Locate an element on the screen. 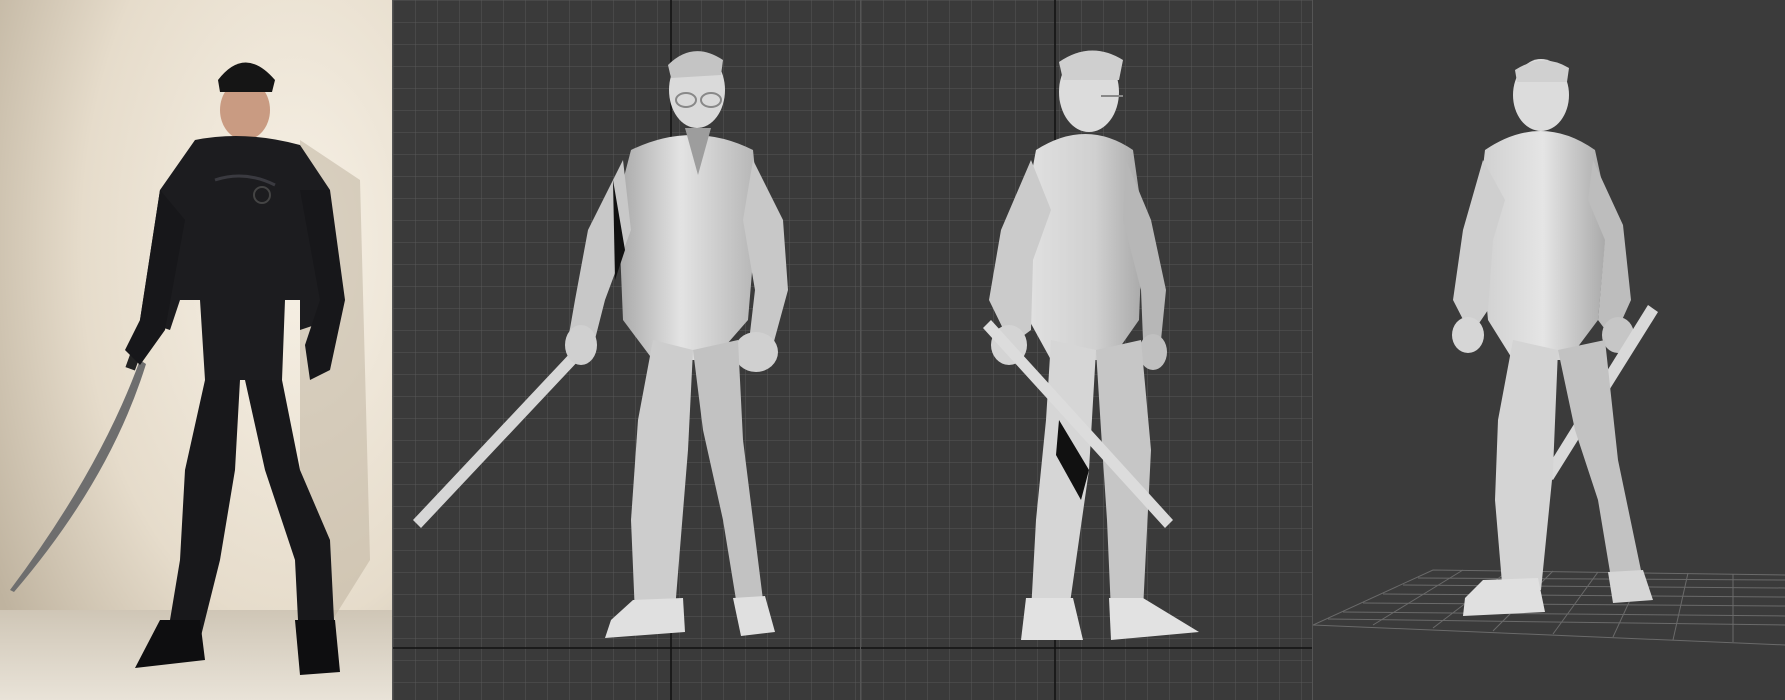  right-boot is located at coordinates (317, 647).